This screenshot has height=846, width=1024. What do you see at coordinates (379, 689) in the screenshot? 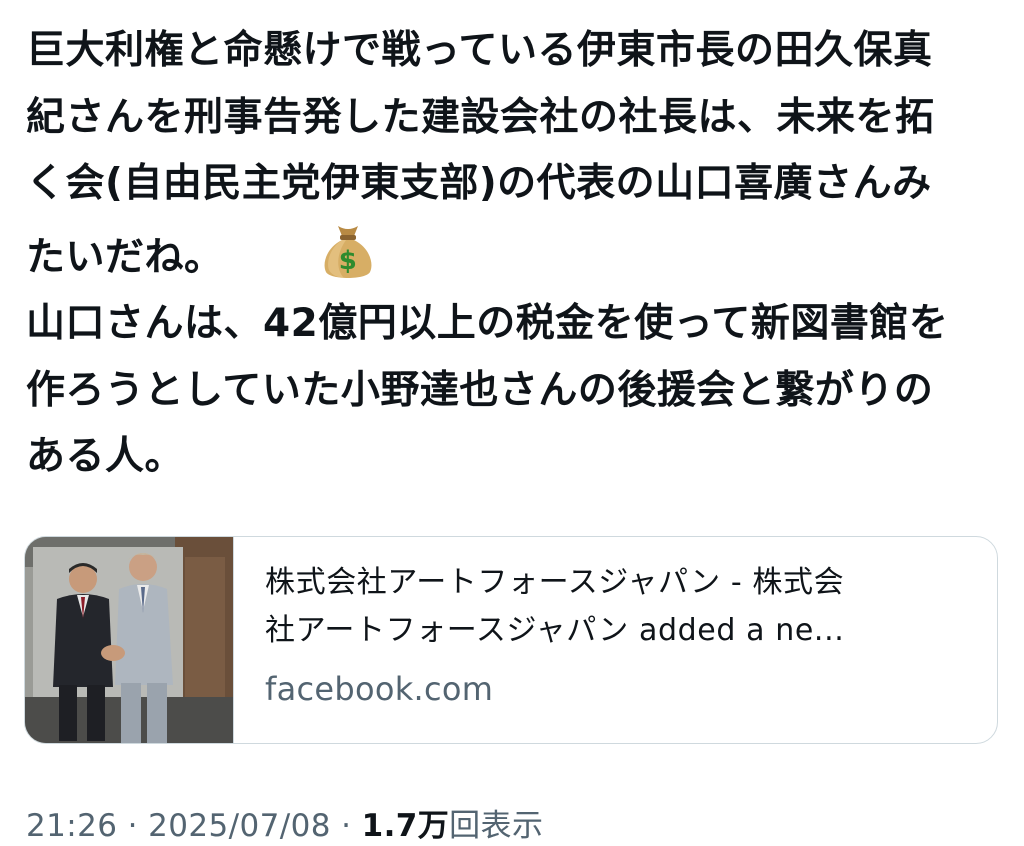
I see `link-preview-domain: facebook.com` at bounding box center [379, 689].